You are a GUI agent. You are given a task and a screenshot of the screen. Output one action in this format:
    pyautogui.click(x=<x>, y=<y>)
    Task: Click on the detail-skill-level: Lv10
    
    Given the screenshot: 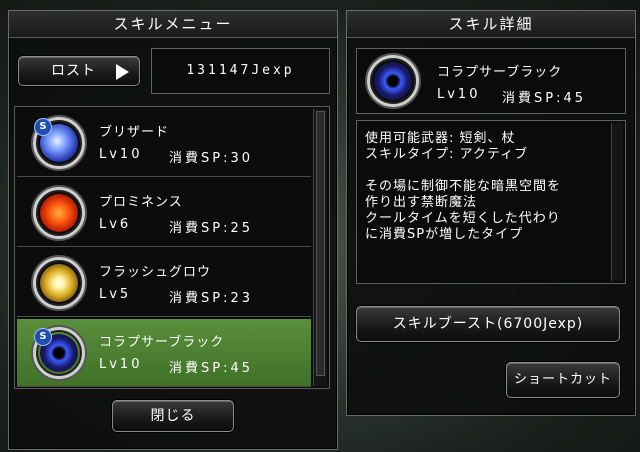 What is the action you would take?
    pyautogui.click(x=459, y=94)
    